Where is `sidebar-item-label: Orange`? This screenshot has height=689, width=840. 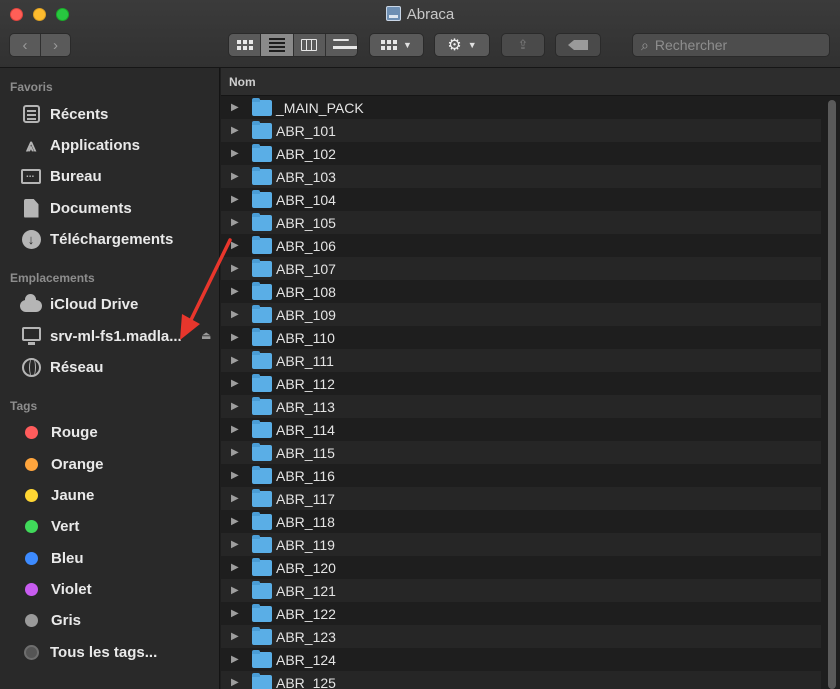
sidebar-item-label: Orange is located at coordinates (77, 464).